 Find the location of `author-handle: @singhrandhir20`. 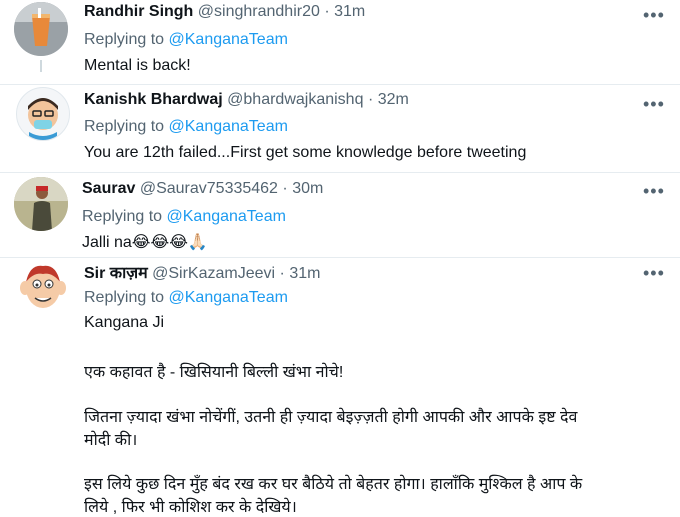

author-handle: @singhrandhir20 is located at coordinates (259, 11).